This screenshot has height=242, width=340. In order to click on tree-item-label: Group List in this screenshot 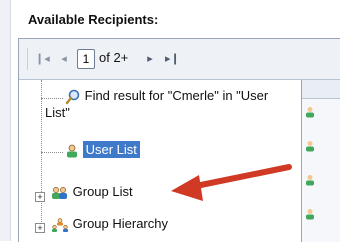, I will do `click(102, 191)`.